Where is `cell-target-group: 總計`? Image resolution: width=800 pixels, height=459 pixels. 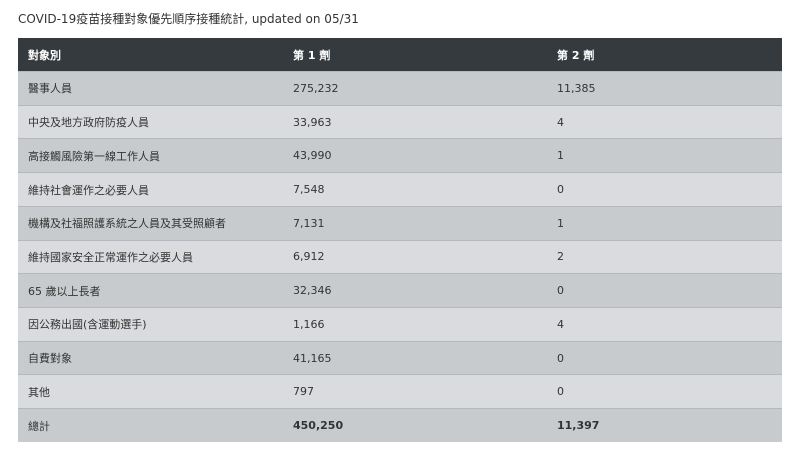
cell-target-group: 總計 is located at coordinates (150, 425).